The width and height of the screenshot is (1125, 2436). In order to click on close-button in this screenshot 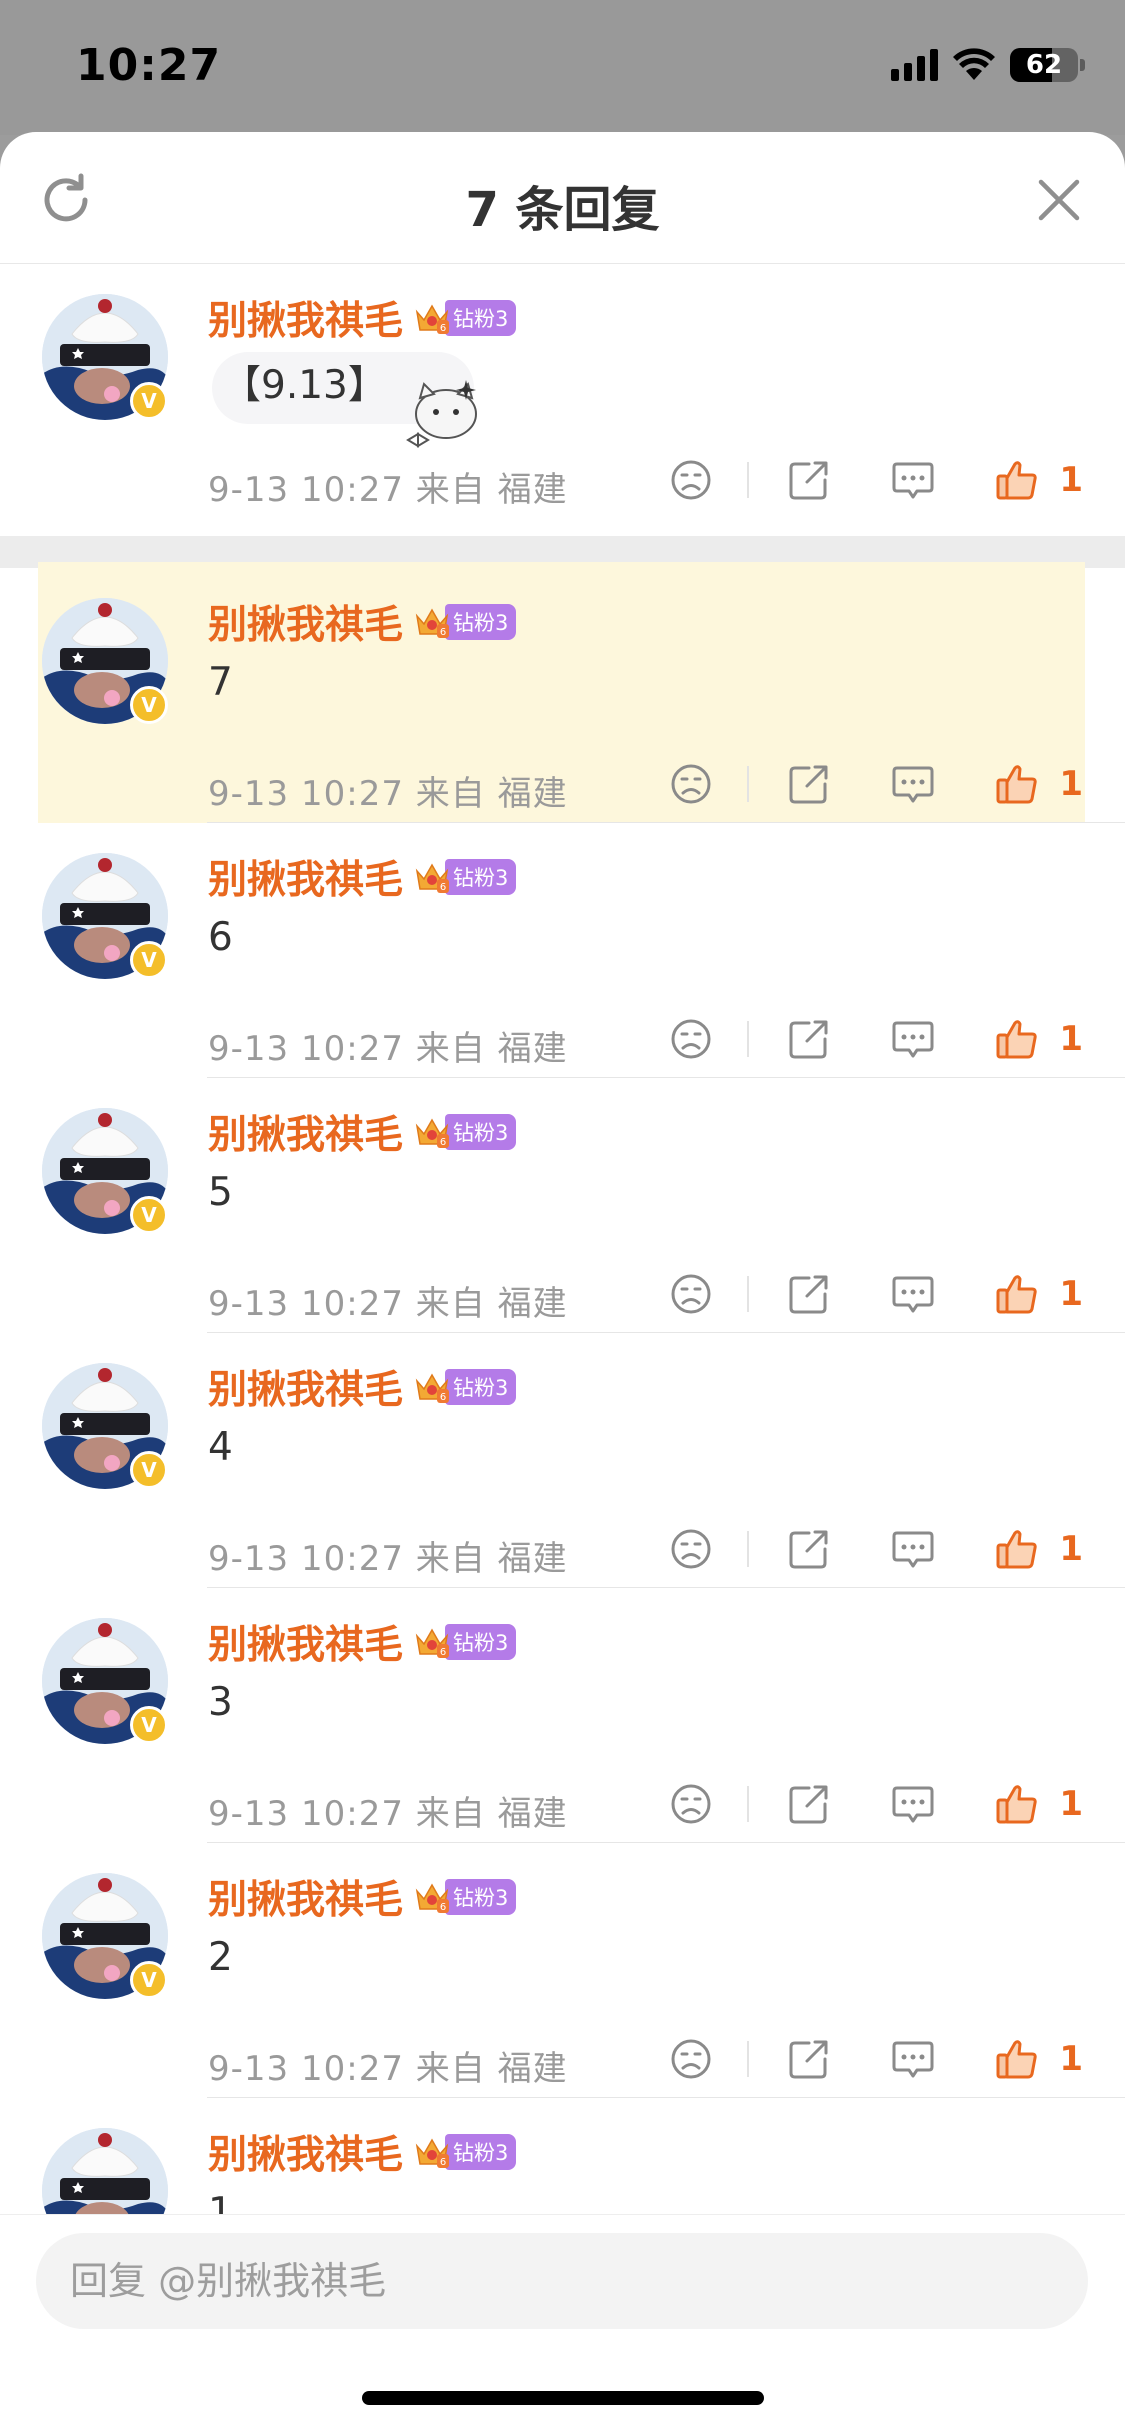, I will do `click(1059, 200)`.